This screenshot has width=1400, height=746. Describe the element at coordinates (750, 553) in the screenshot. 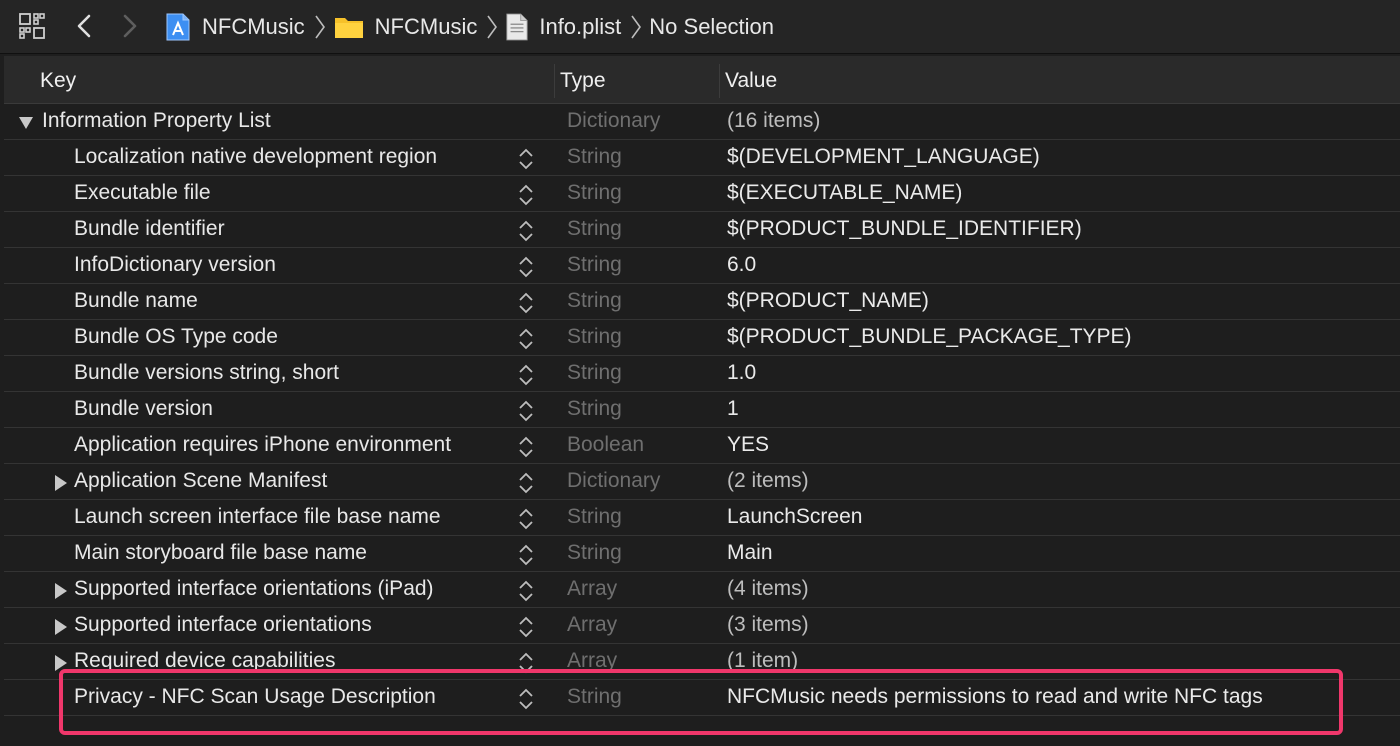

I see `row-value: Main` at that location.